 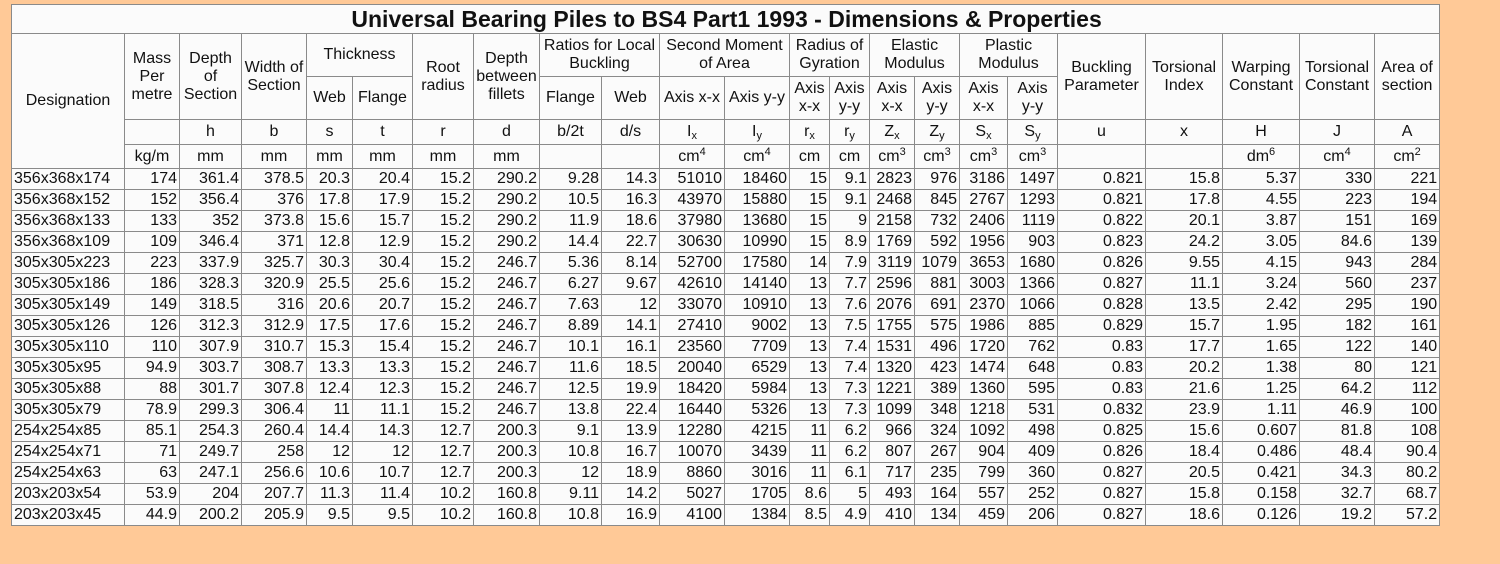 What do you see at coordinates (1032, 515) in the screenshot?
I see `value-cell: 206` at bounding box center [1032, 515].